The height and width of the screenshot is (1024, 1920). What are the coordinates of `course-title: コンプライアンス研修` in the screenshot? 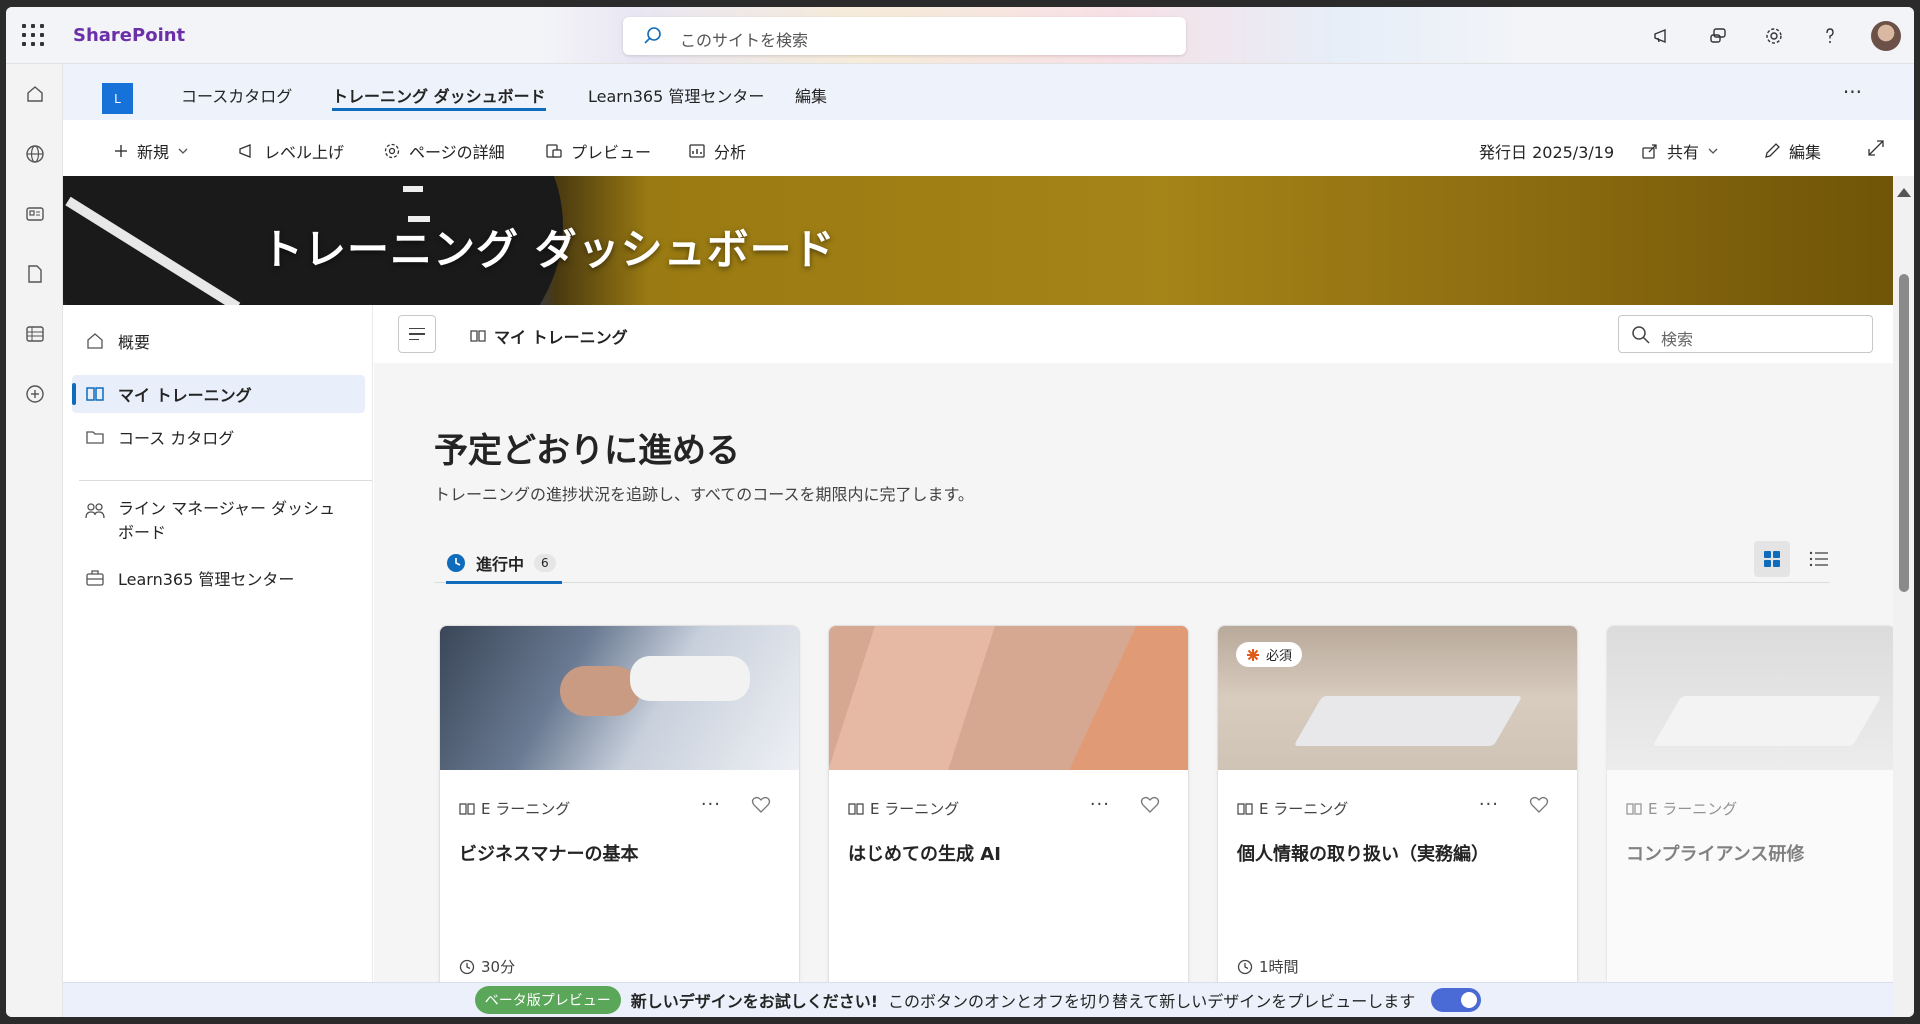 It's located at (1715, 853).